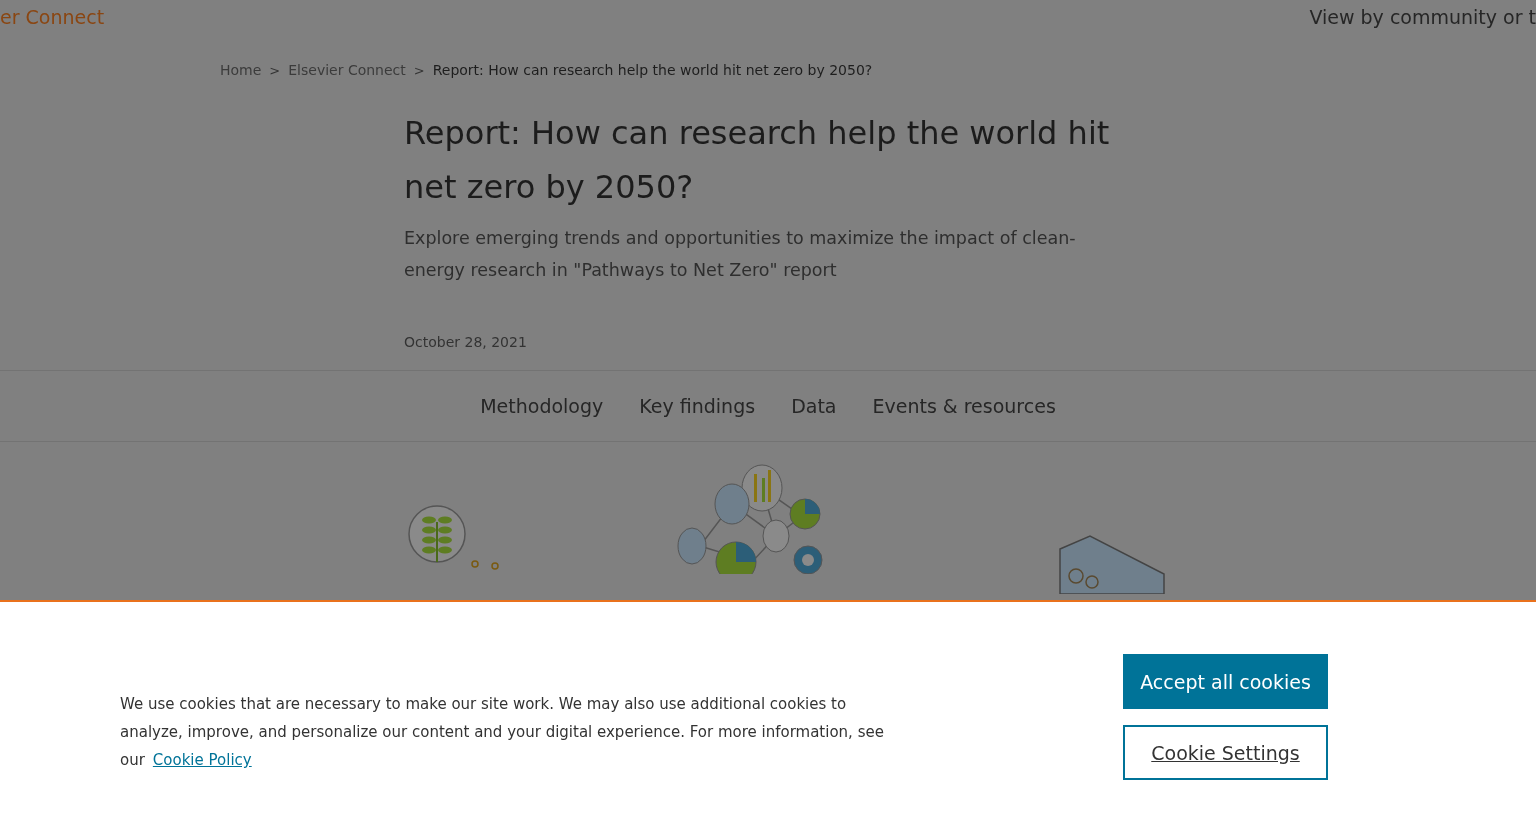  What do you see at coordinates (964, 406) in the screenshot?
I see `section-tab: Events & resources` at bounding box center [964, 406].